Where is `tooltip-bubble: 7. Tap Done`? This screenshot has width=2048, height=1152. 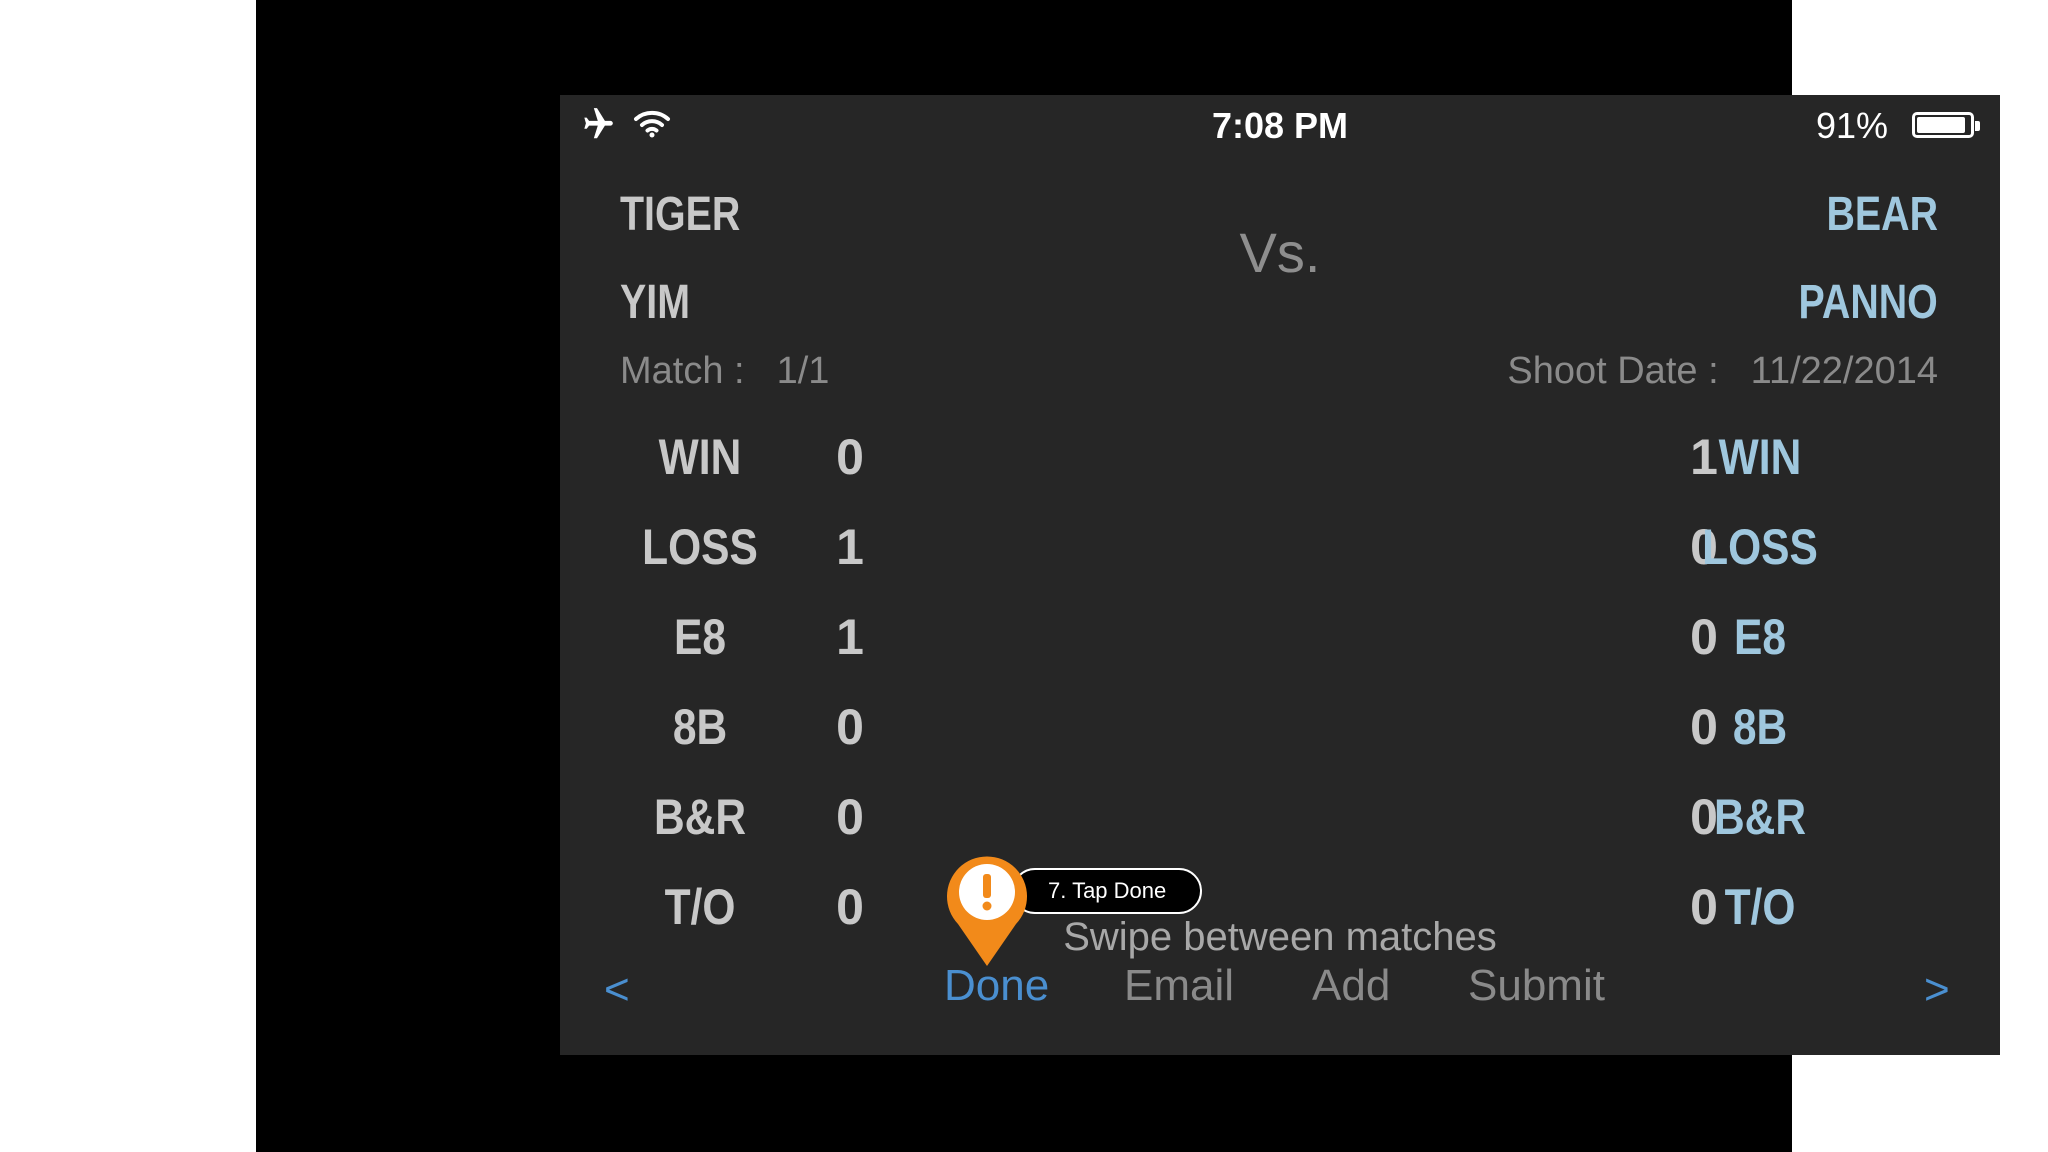 tooltip-bubble: 7. Tap Done is located at coordinates (1107, 891).